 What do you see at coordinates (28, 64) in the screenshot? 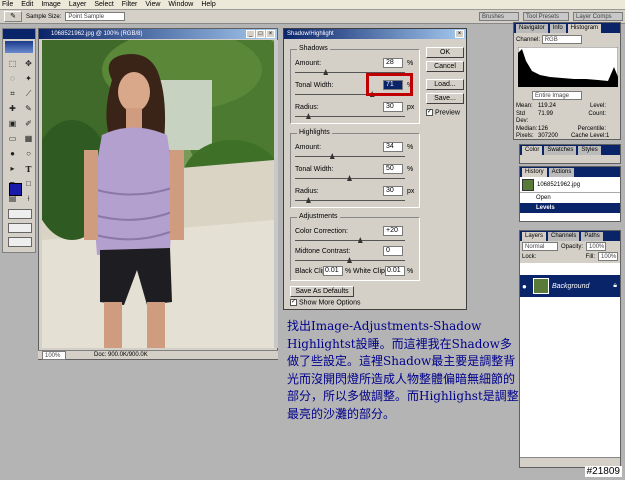
I see `move-icon: ✥` at bounding box center [28, 64].